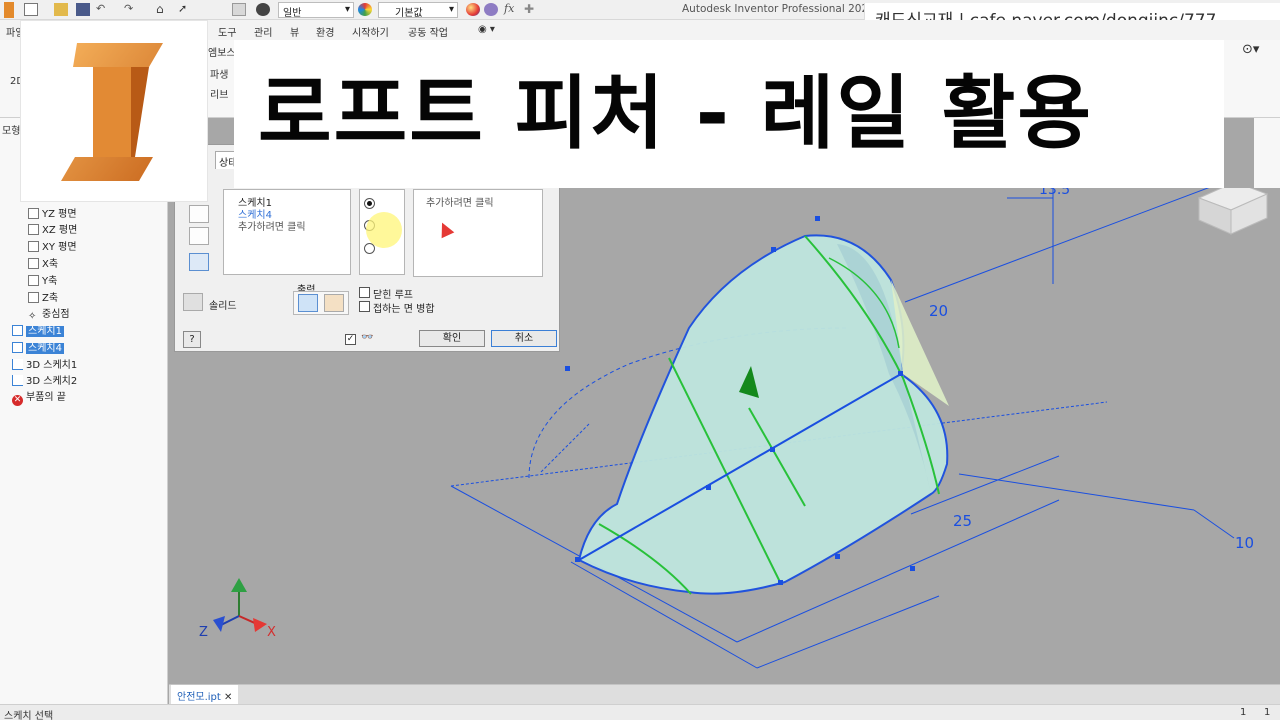  Describe the element at coordinates (1233, 211) in the screenshot. I see `viewcube` at that location.